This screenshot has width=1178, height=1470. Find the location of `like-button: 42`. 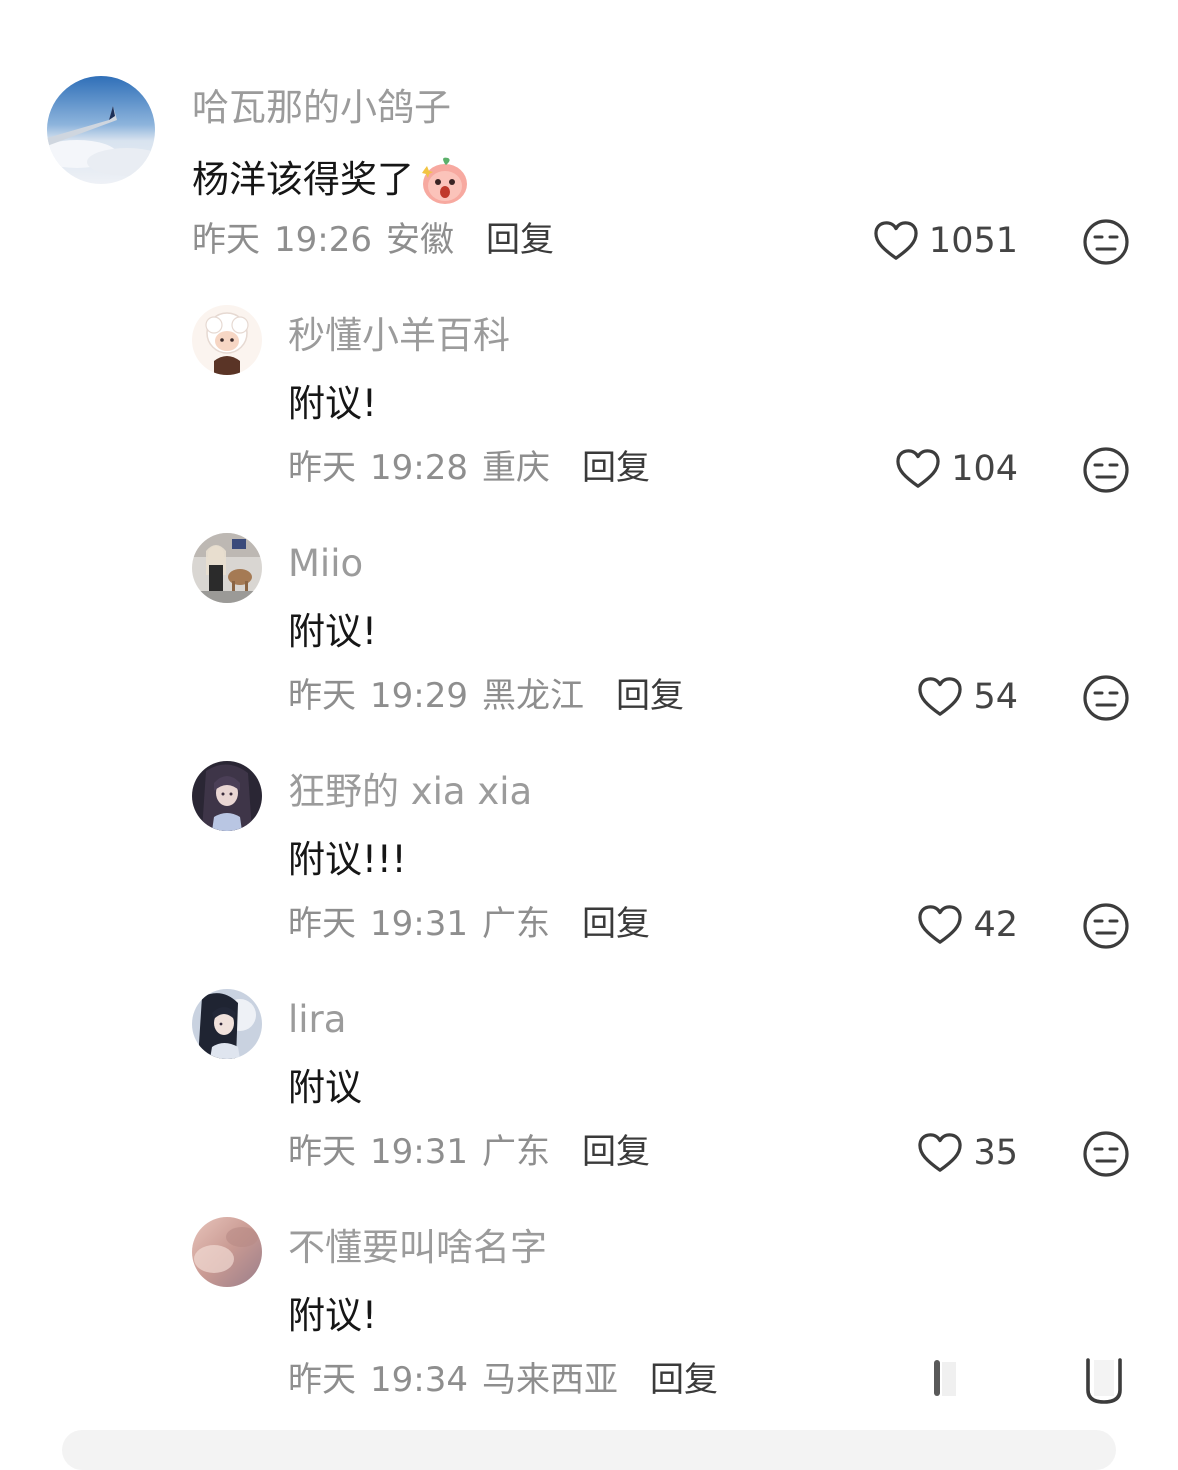

like-button: 42 is located at coordinates (918, 925).